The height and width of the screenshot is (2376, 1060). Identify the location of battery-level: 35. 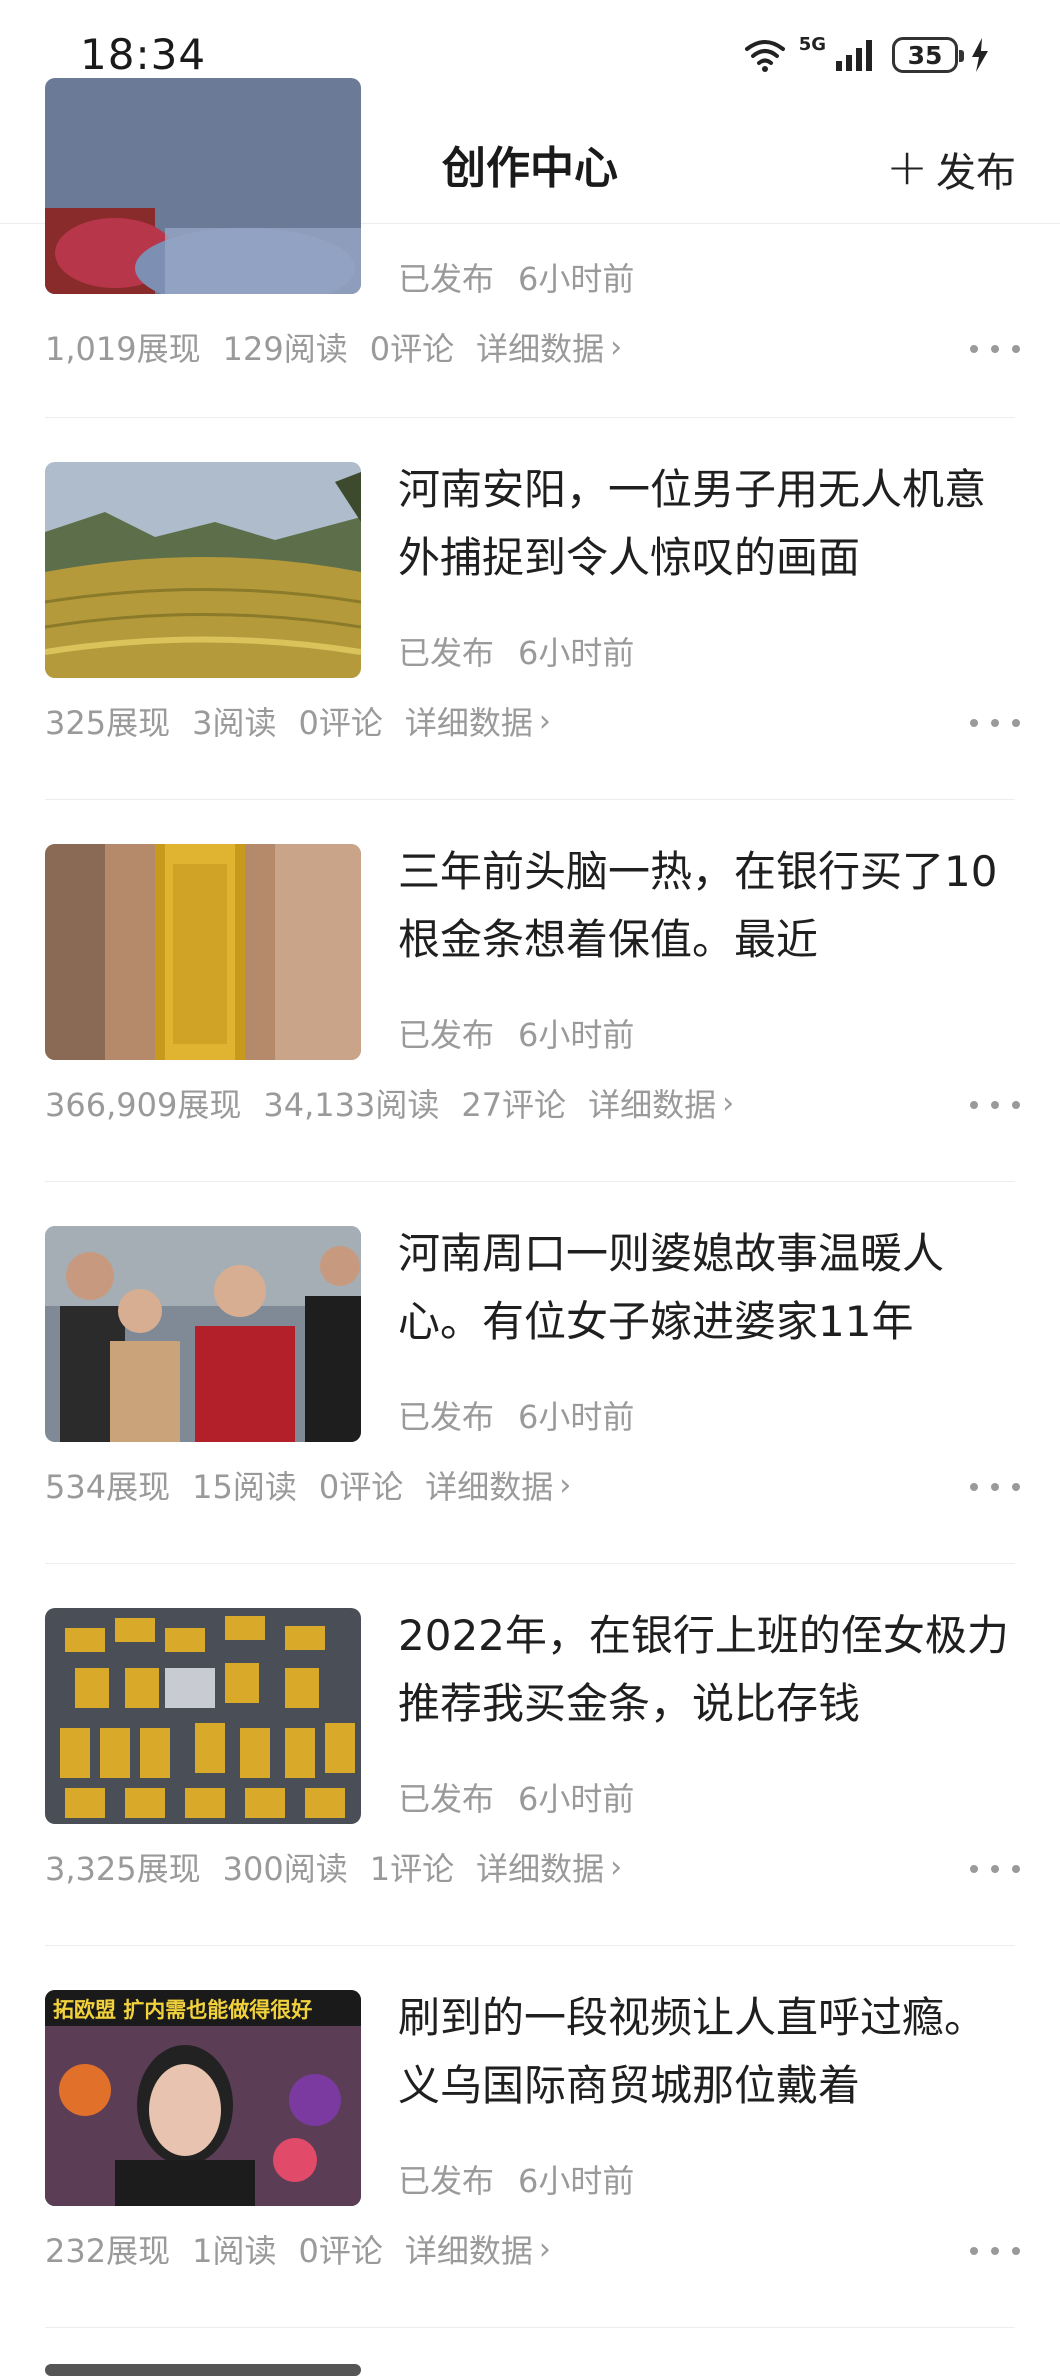
(925, 55).